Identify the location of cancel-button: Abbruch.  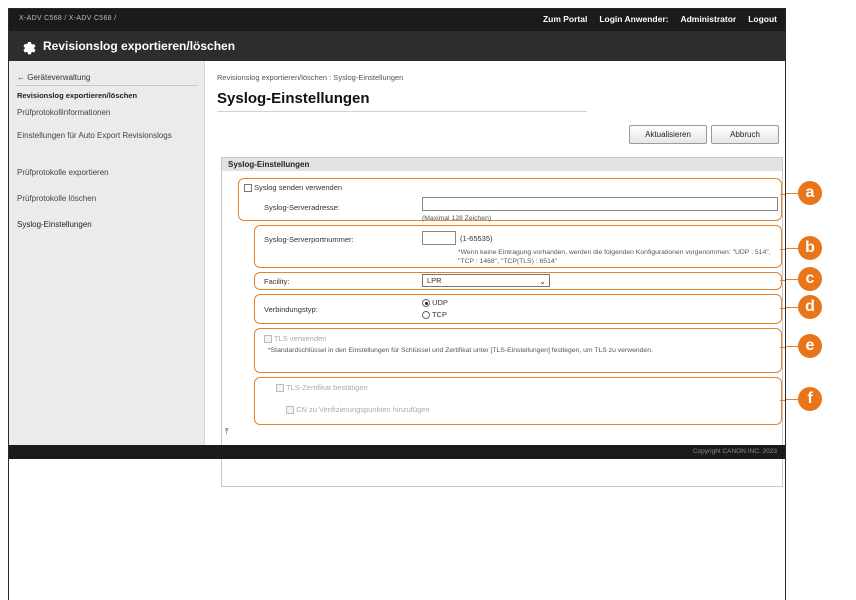
(745, 134).